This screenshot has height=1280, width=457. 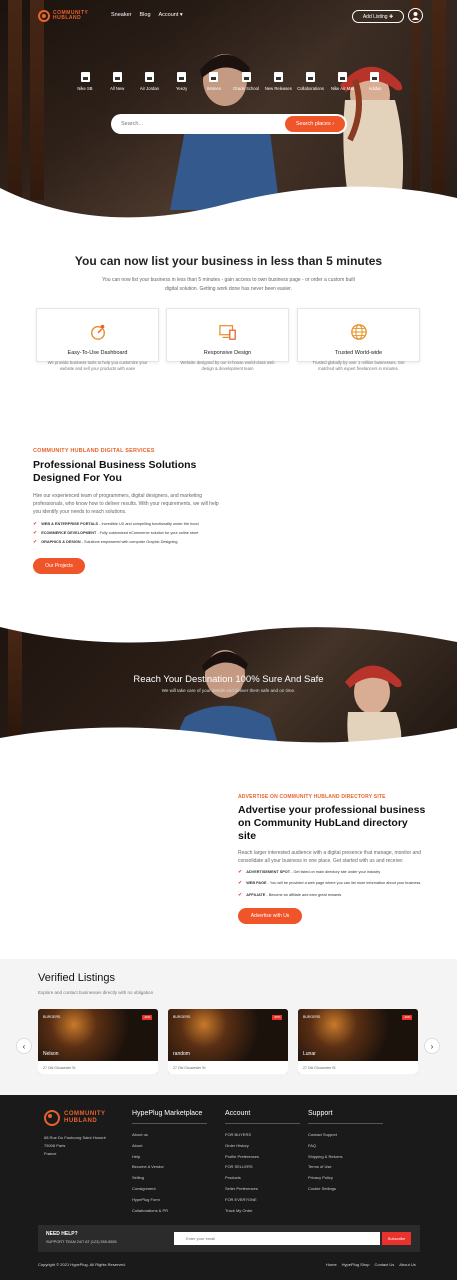 What do you see at coordinates (311, 81) in the screenshot?
I see `category-item: Collaborations` at bounding box center [311, 81].